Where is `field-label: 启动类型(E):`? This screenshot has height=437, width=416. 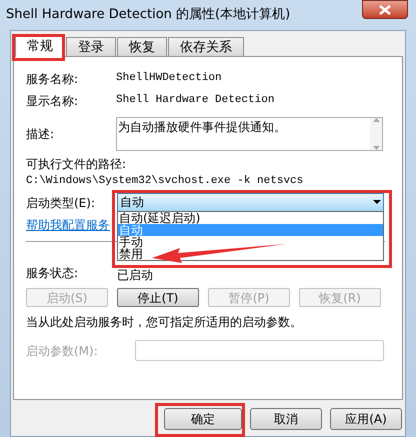
field-label: 启动类型(E): is located at coordinates (60, 203).